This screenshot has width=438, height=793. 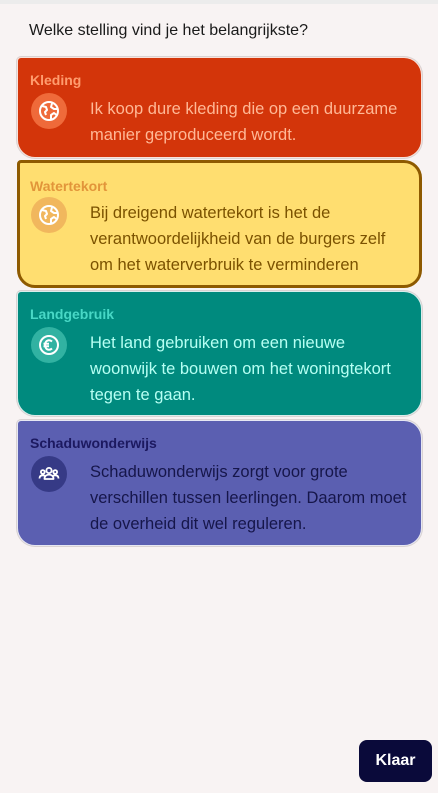 I want to click on card-category: Landgebruik, so click(x=72, y=314).